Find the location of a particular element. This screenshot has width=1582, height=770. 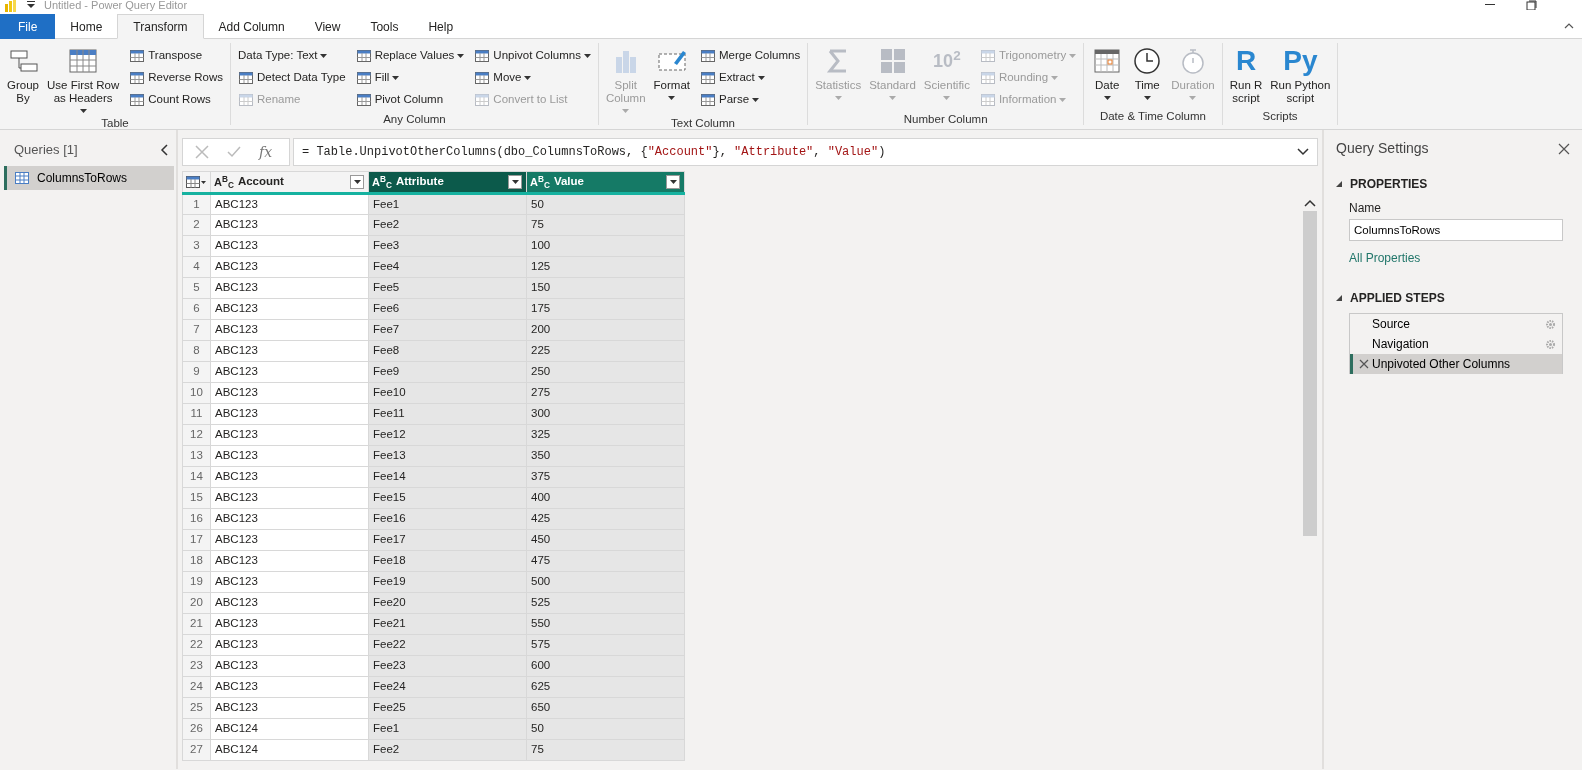

field-label: Name is located at coordinates (1365, 208).